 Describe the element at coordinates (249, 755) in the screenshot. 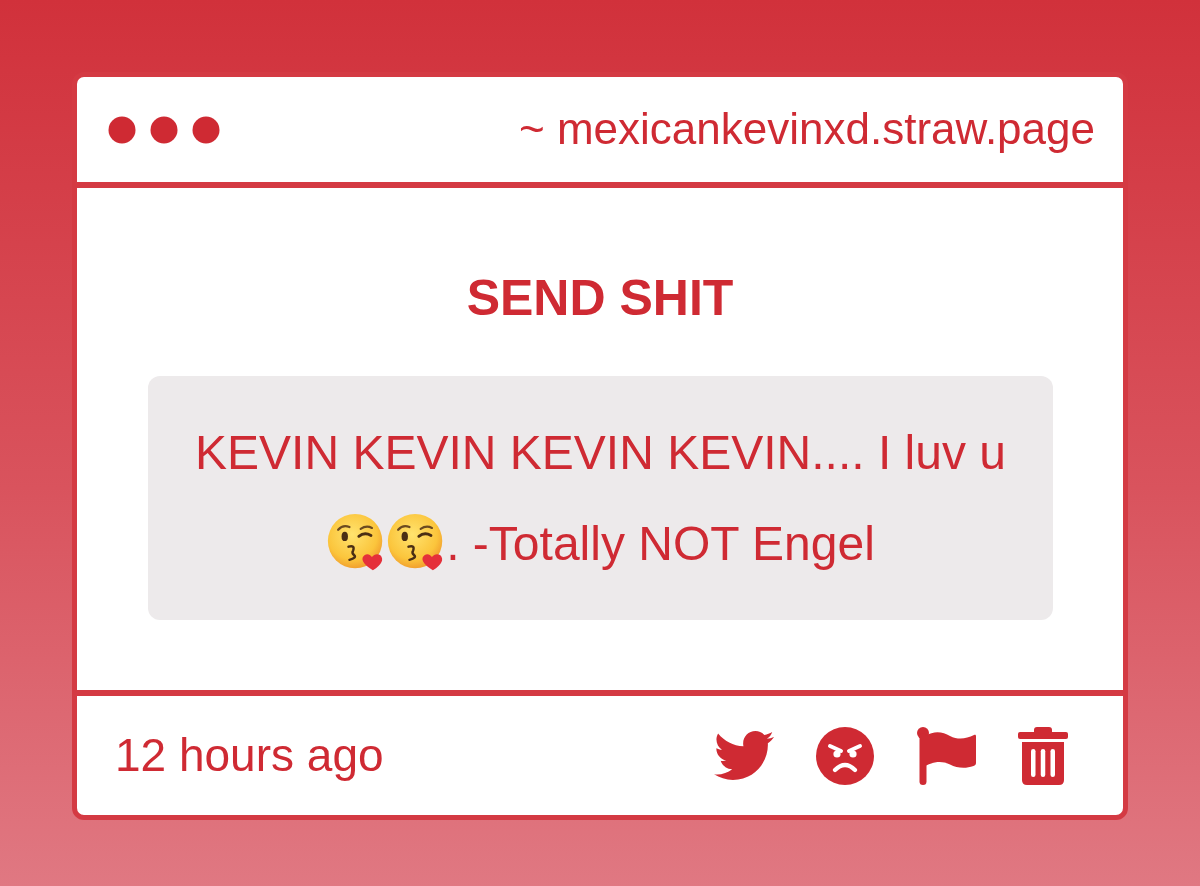

I see `timestamp: 12 hours ago` at that location.